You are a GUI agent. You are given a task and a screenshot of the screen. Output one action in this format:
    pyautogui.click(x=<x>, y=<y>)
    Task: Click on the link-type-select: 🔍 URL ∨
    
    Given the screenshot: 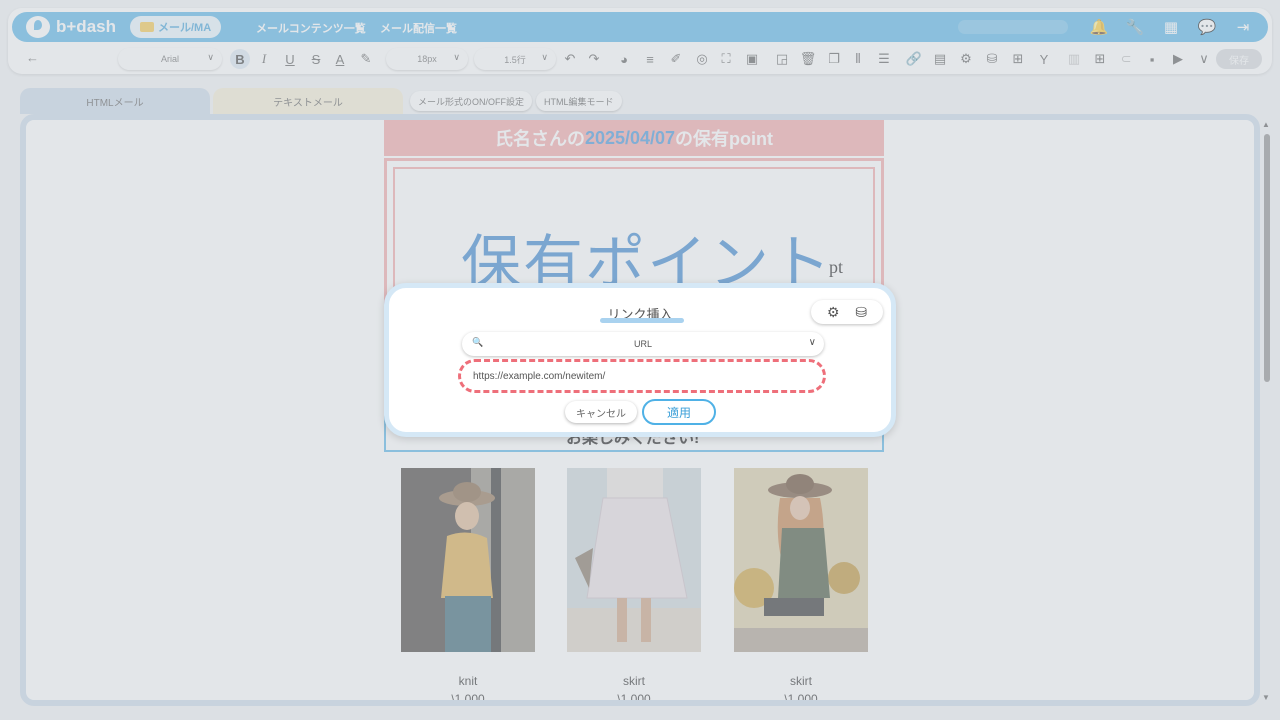 What is the action you would take?
    pyautogui.click(x=643, y=344)
    